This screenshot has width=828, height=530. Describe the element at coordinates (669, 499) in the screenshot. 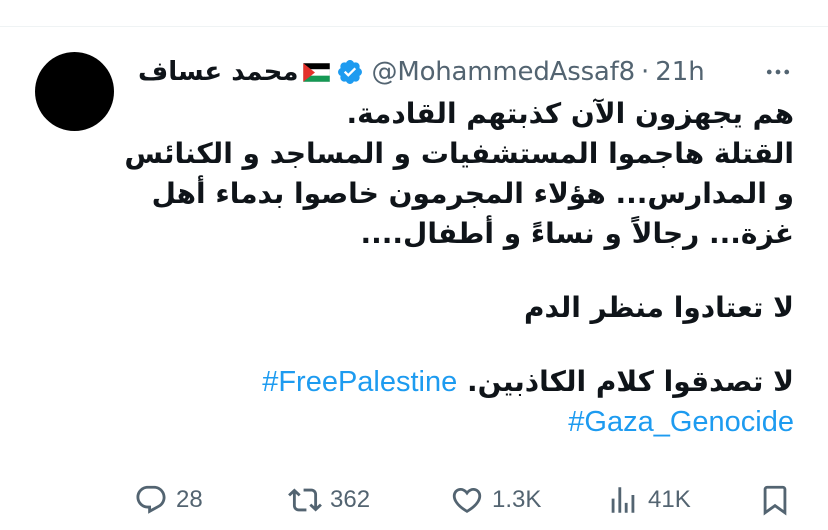

I see `views-count: 41K` at that location.